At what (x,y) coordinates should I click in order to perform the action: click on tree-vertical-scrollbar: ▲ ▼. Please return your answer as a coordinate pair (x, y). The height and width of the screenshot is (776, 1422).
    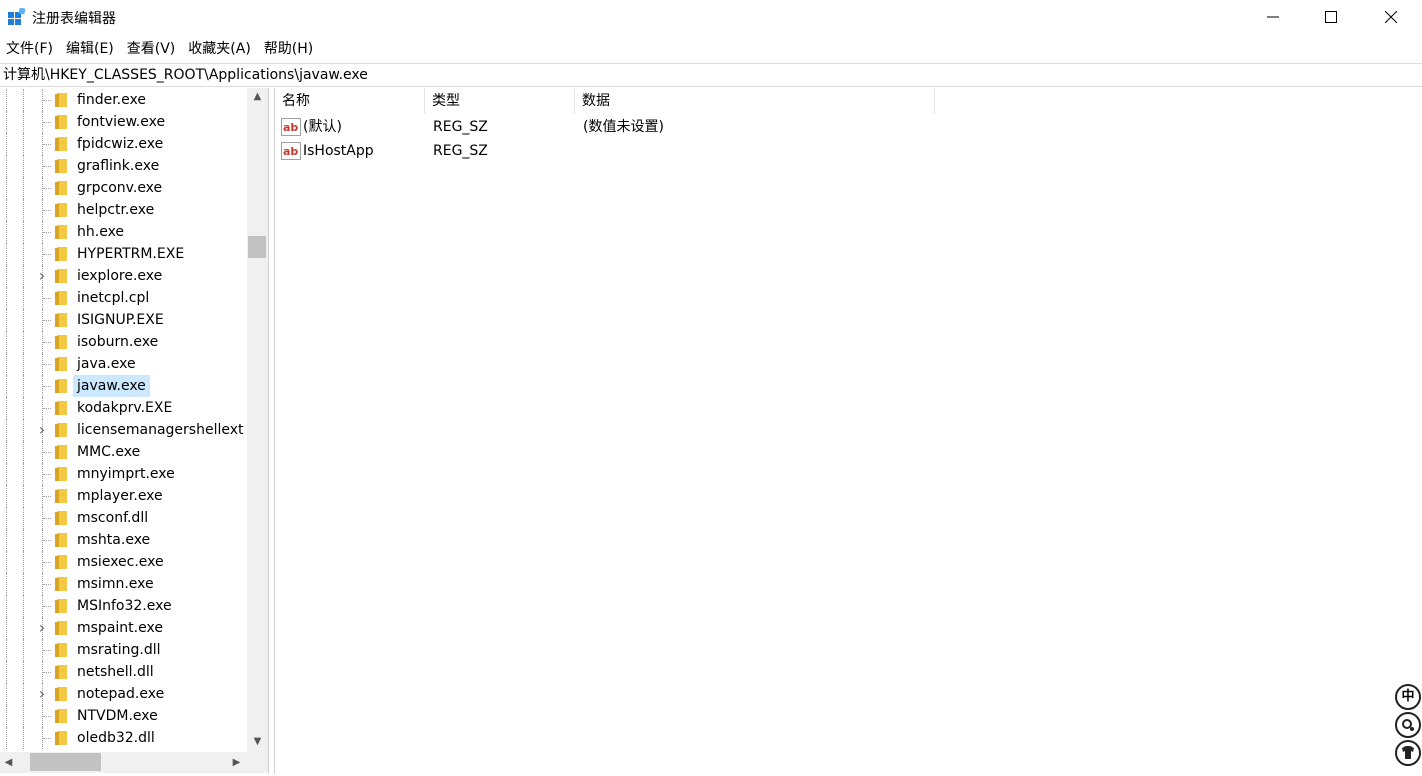
    Looking at the image, I should click on (257, 420).